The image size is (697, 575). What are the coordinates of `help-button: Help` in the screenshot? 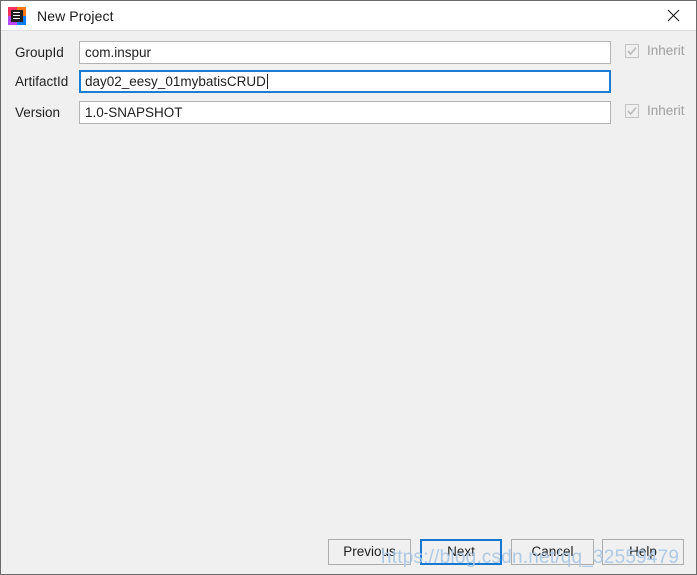 It's located at (643, 552).